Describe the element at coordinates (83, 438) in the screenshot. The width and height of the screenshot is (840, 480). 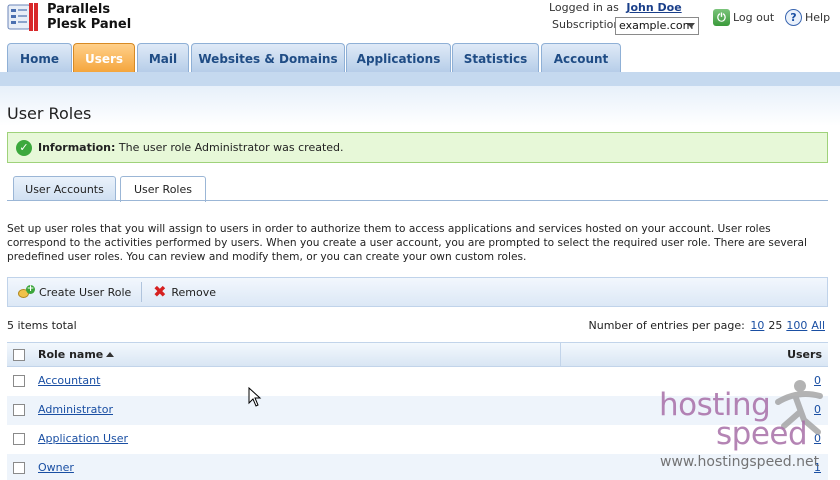
I see `role-name-link: Application User` at that location.